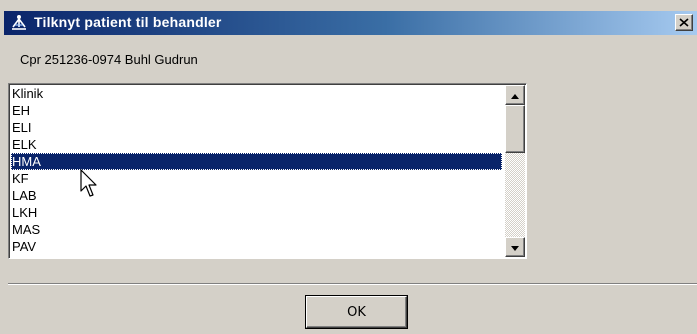  What do you see at coordinates (256, 178) in the screenshot?
I see `list-item: KF` at bounding box center [256, 178].